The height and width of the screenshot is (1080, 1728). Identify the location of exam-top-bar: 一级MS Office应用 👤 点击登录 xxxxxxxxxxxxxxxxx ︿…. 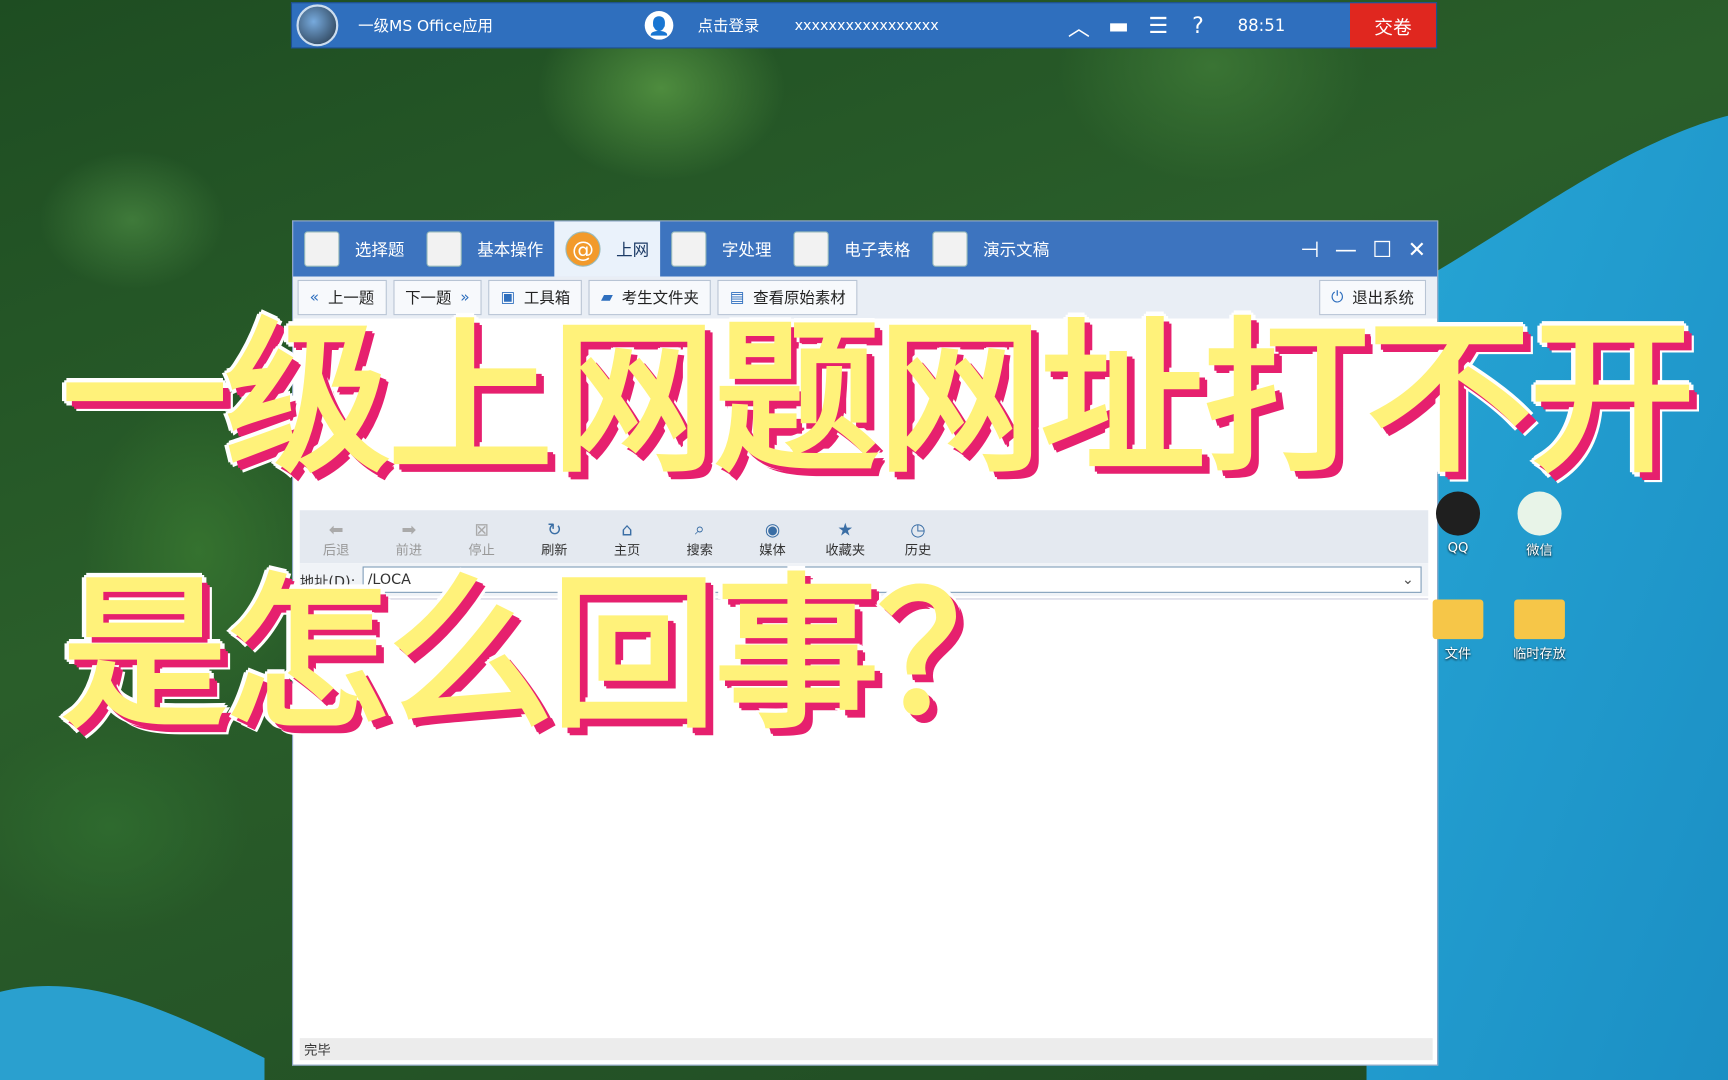
(864, 25).